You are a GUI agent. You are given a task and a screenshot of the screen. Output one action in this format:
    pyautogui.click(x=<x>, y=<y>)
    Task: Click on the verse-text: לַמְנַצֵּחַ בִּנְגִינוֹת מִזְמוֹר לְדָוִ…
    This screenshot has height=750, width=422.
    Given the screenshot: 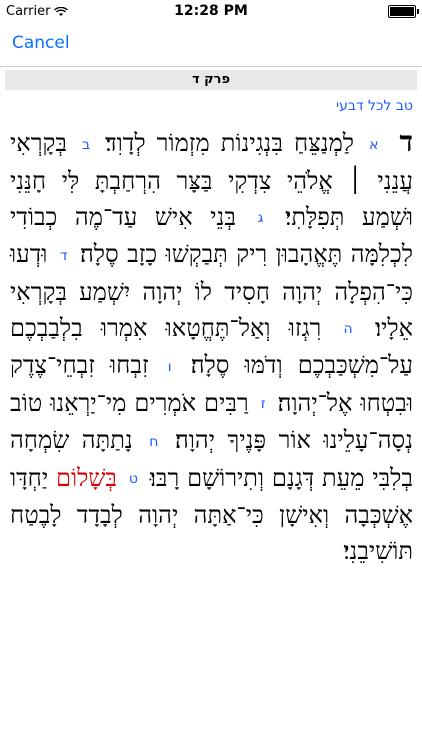 What is the action you would take?
    pyautogui.click(x=230, y=143)
    